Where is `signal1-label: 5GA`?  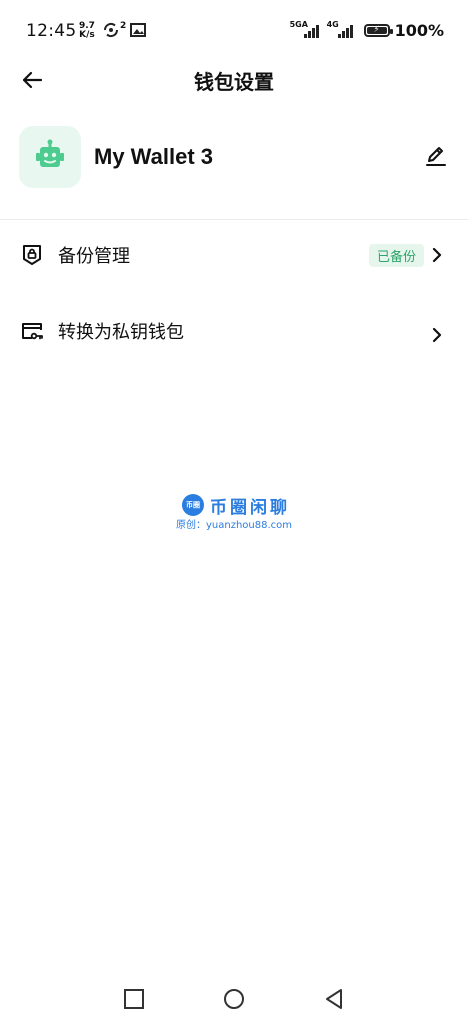 signal1-label: 5GA is located at coordinates (298, 24).